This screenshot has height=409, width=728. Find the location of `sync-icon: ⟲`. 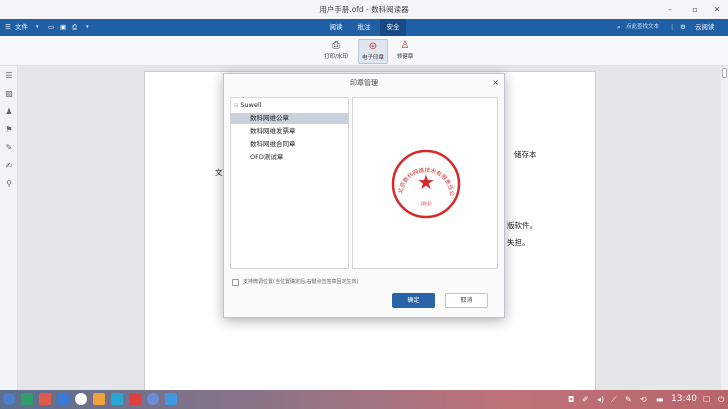

sync-icon: ⟲ is located at coordinates (643, 399).